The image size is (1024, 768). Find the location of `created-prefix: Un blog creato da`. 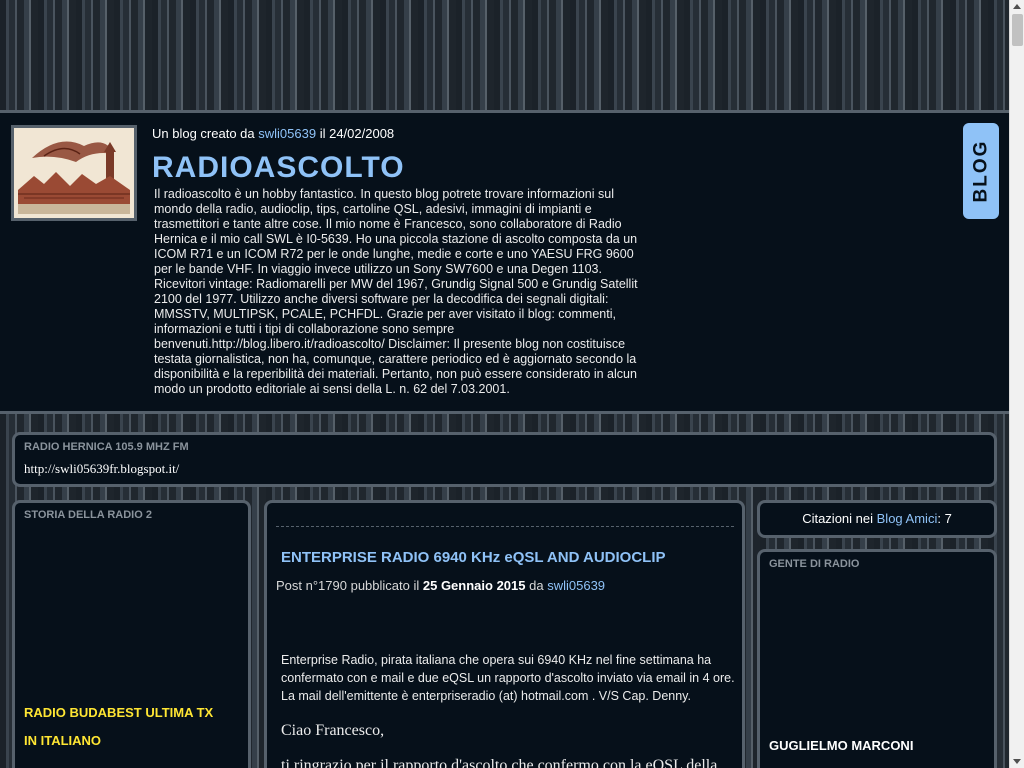

created-prefix: Un blog creato da is located at coordinates (203, 133).